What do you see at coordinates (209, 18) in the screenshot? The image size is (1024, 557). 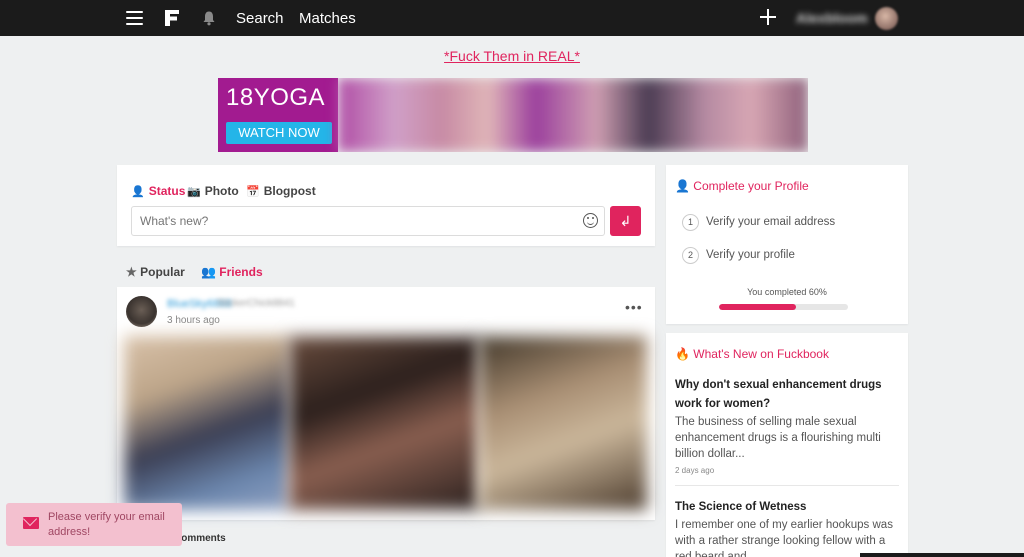 I see `bell-icon` at bounding box center [209, 18].